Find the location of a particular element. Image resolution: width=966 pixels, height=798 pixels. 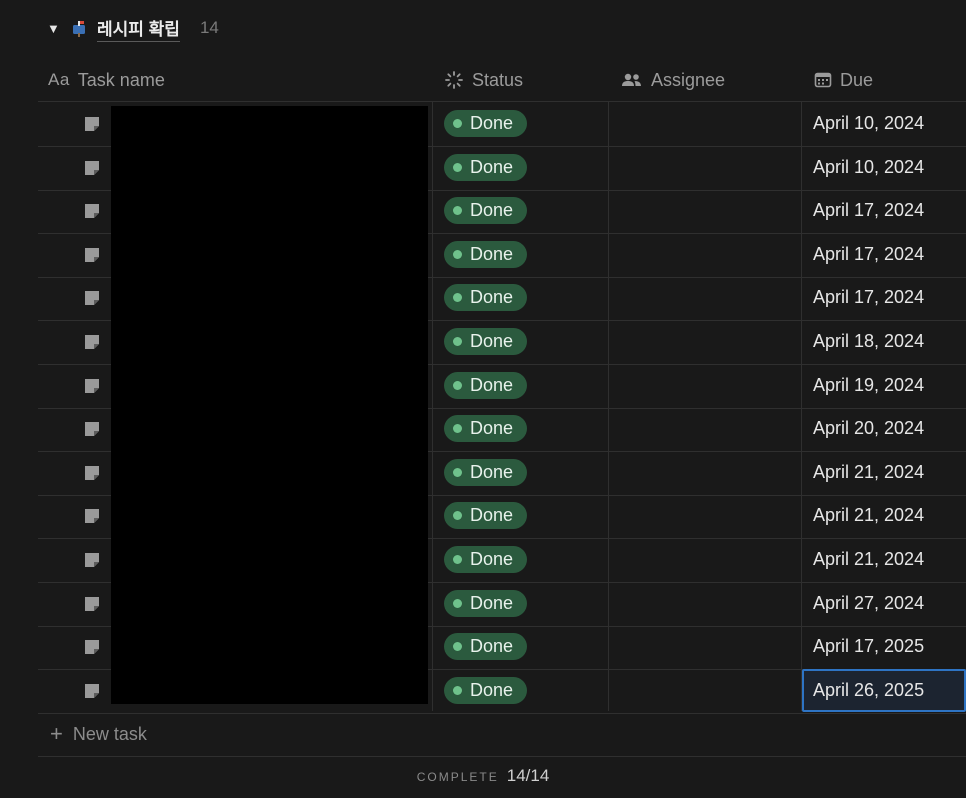

complete-value: 14/14 is located at coordinates (528, 775).